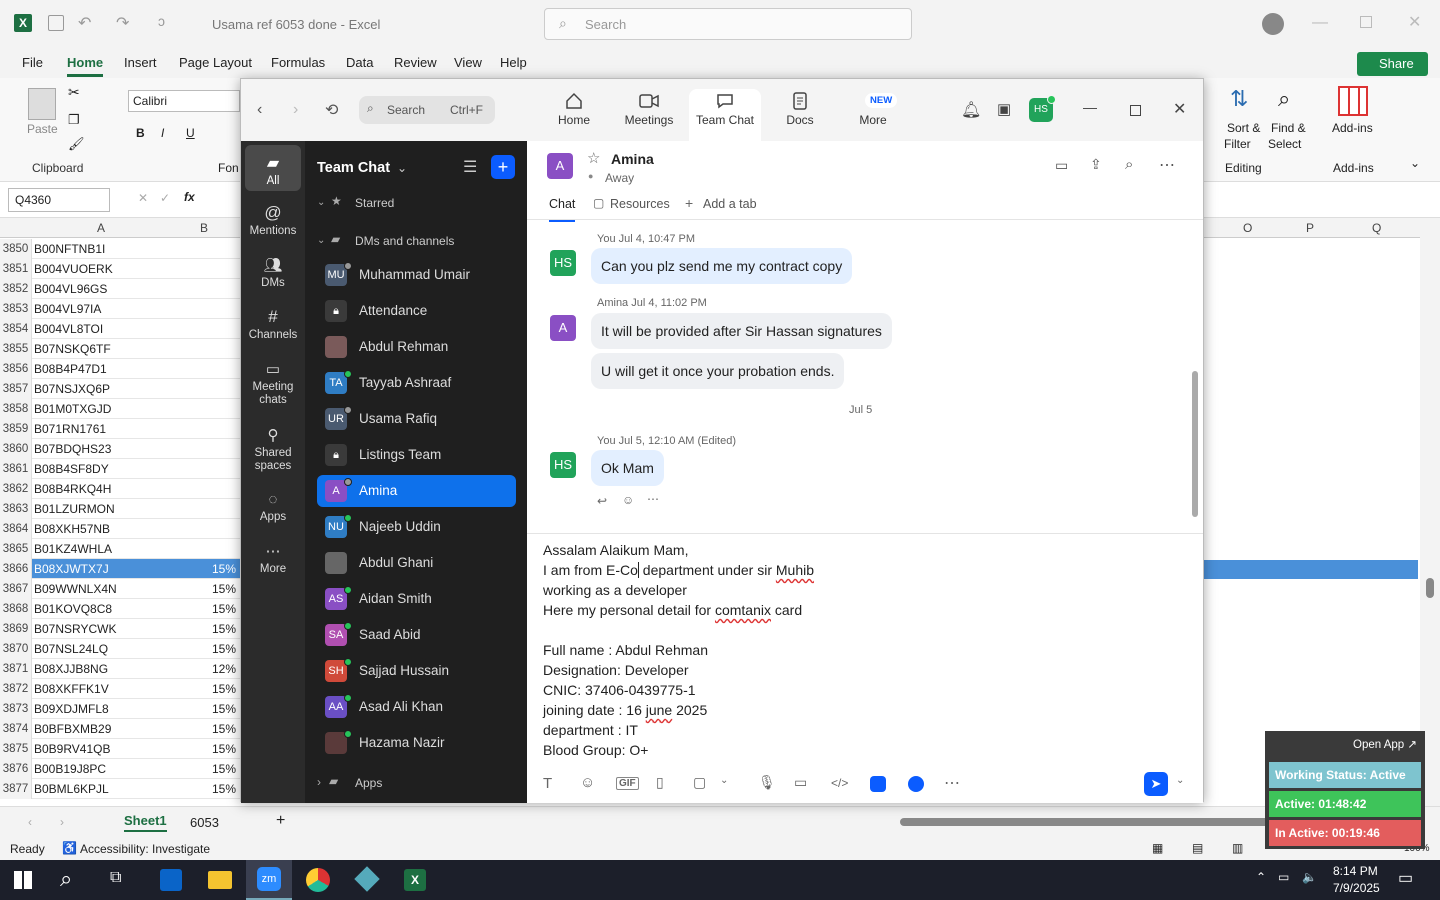 This screenshot has width=1440, height=900. What do you see at coordinates (319, 782) in the screenshot?
I see `apps-section-chevron-icon: ›` at bounding box center [319, 782].